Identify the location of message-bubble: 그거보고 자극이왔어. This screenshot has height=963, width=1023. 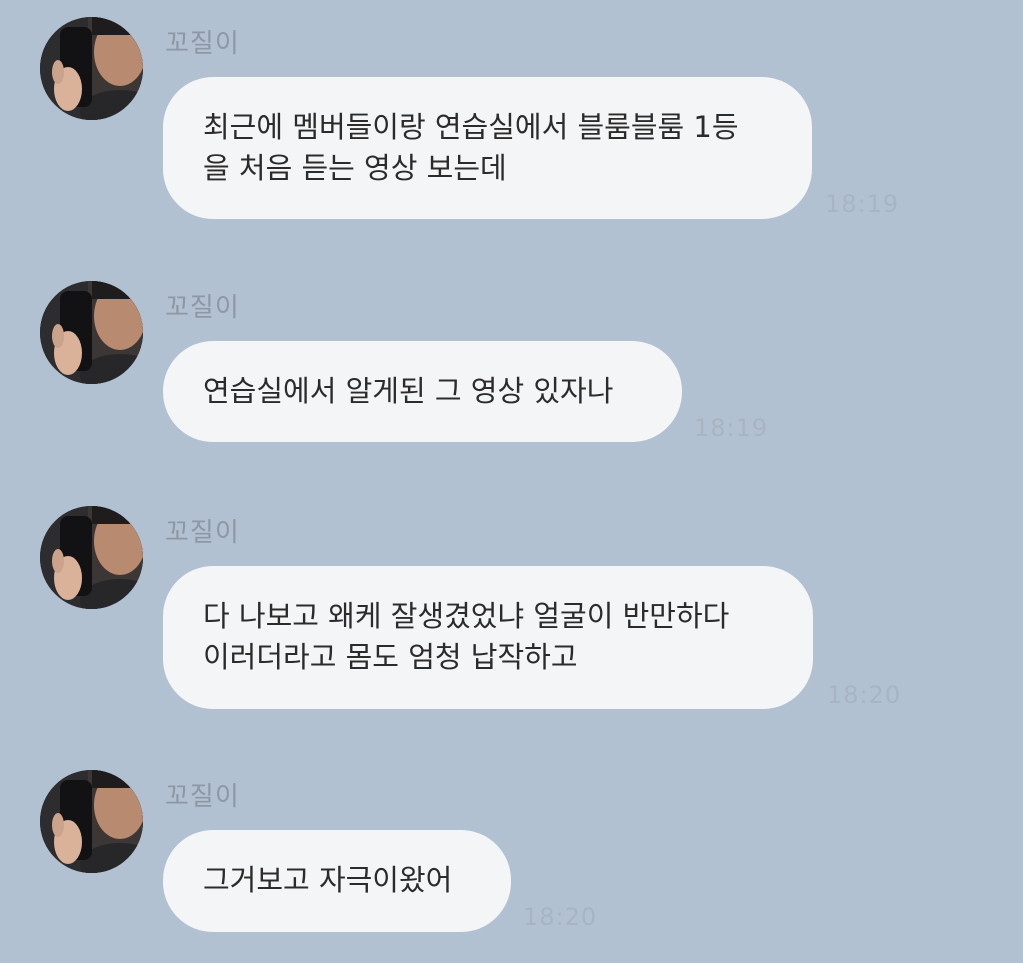
(337, 881).